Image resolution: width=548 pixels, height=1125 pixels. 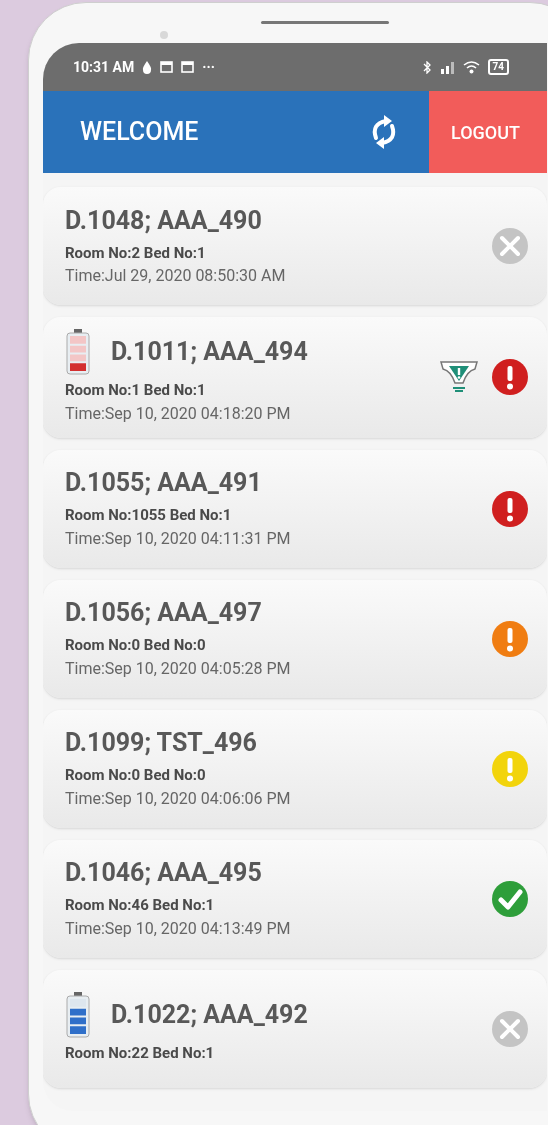 What do you see at coordinates (147, 67) in the screenshot?
I see `drop-icon` at bounding box center [147, 67].